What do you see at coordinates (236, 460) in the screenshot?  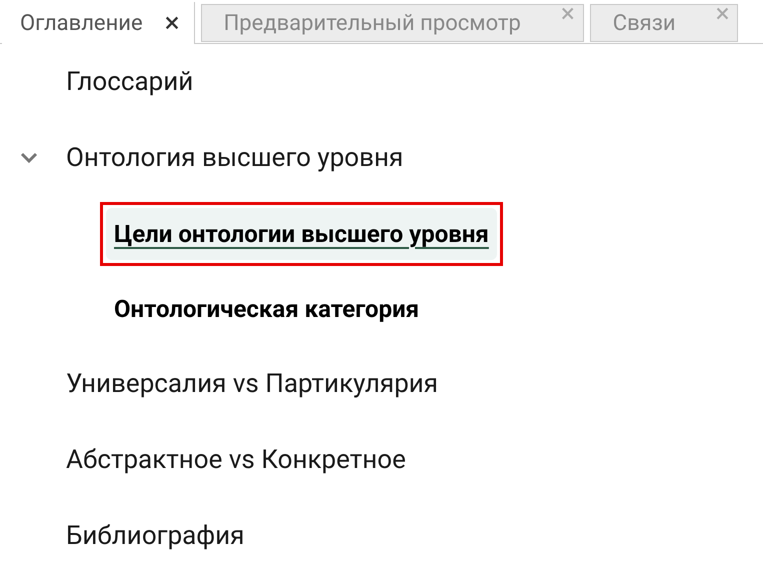 I see `toc-item: Абстрактное vs Конкретное` at bounding box center [236, 460].